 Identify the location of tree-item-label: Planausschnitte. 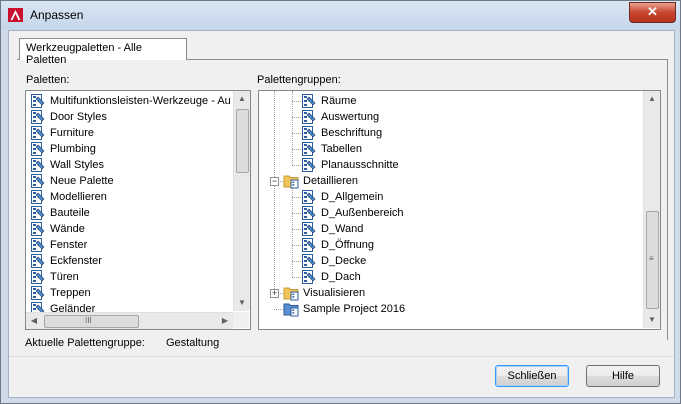
(360, 165).